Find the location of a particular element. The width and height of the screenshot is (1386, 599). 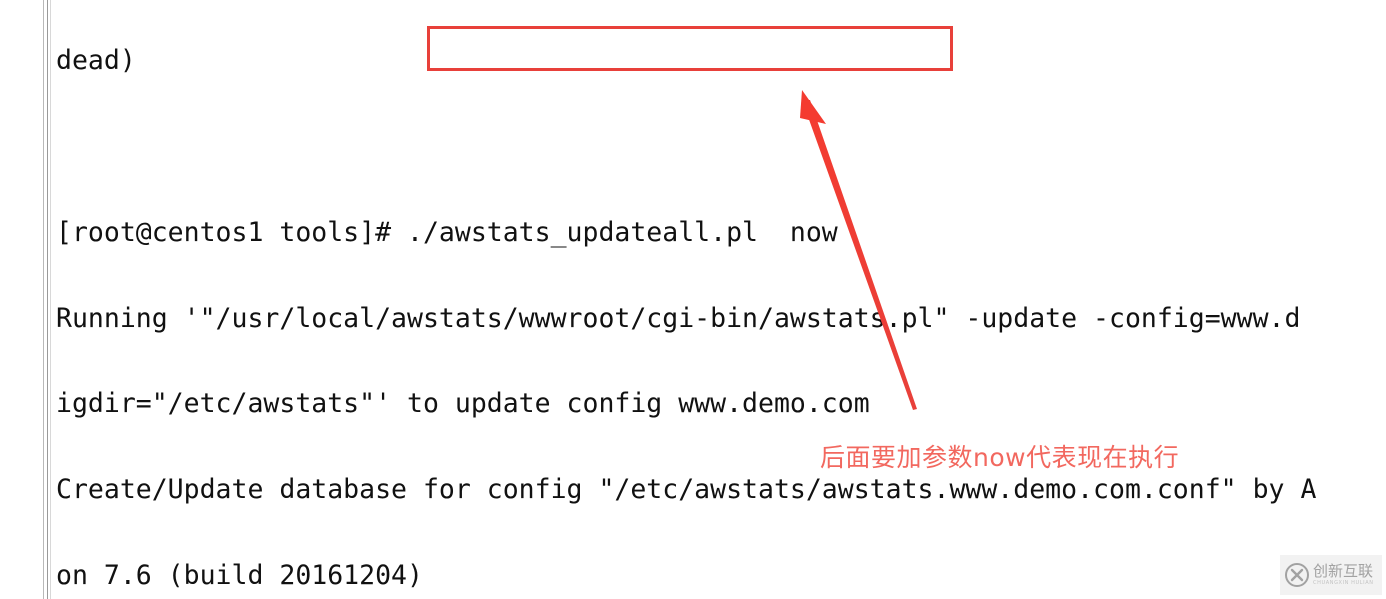

terminal-left-gutter is located at coordinates (48, 299).